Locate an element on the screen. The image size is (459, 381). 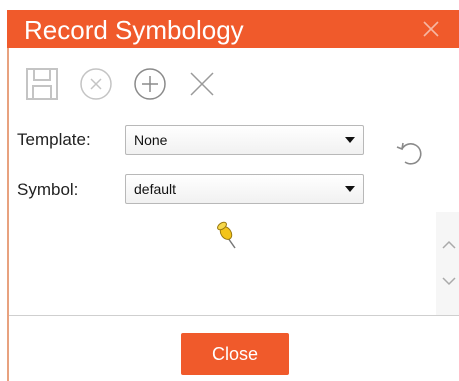
save-icon is located at coordinates (42, 84).